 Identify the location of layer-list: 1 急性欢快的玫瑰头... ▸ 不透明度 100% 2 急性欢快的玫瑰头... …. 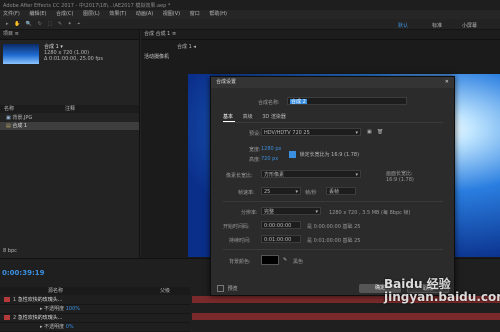
(95, 314).